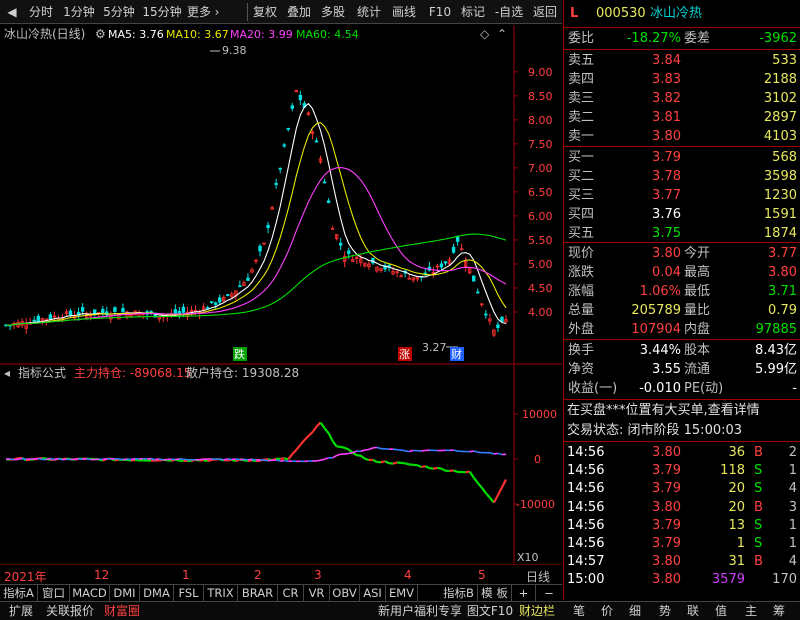 The height and width of the screenshot is (620, 800). What do you see at coordinates (373, 593) in the screenshot?
I see `tab-asi: ASI` at bounding box center [373, 593].